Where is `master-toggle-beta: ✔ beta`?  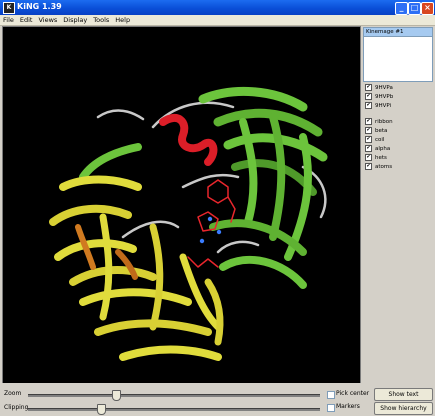
master-toggle-beta: ✔ beta is located at coordinates (376, 131).